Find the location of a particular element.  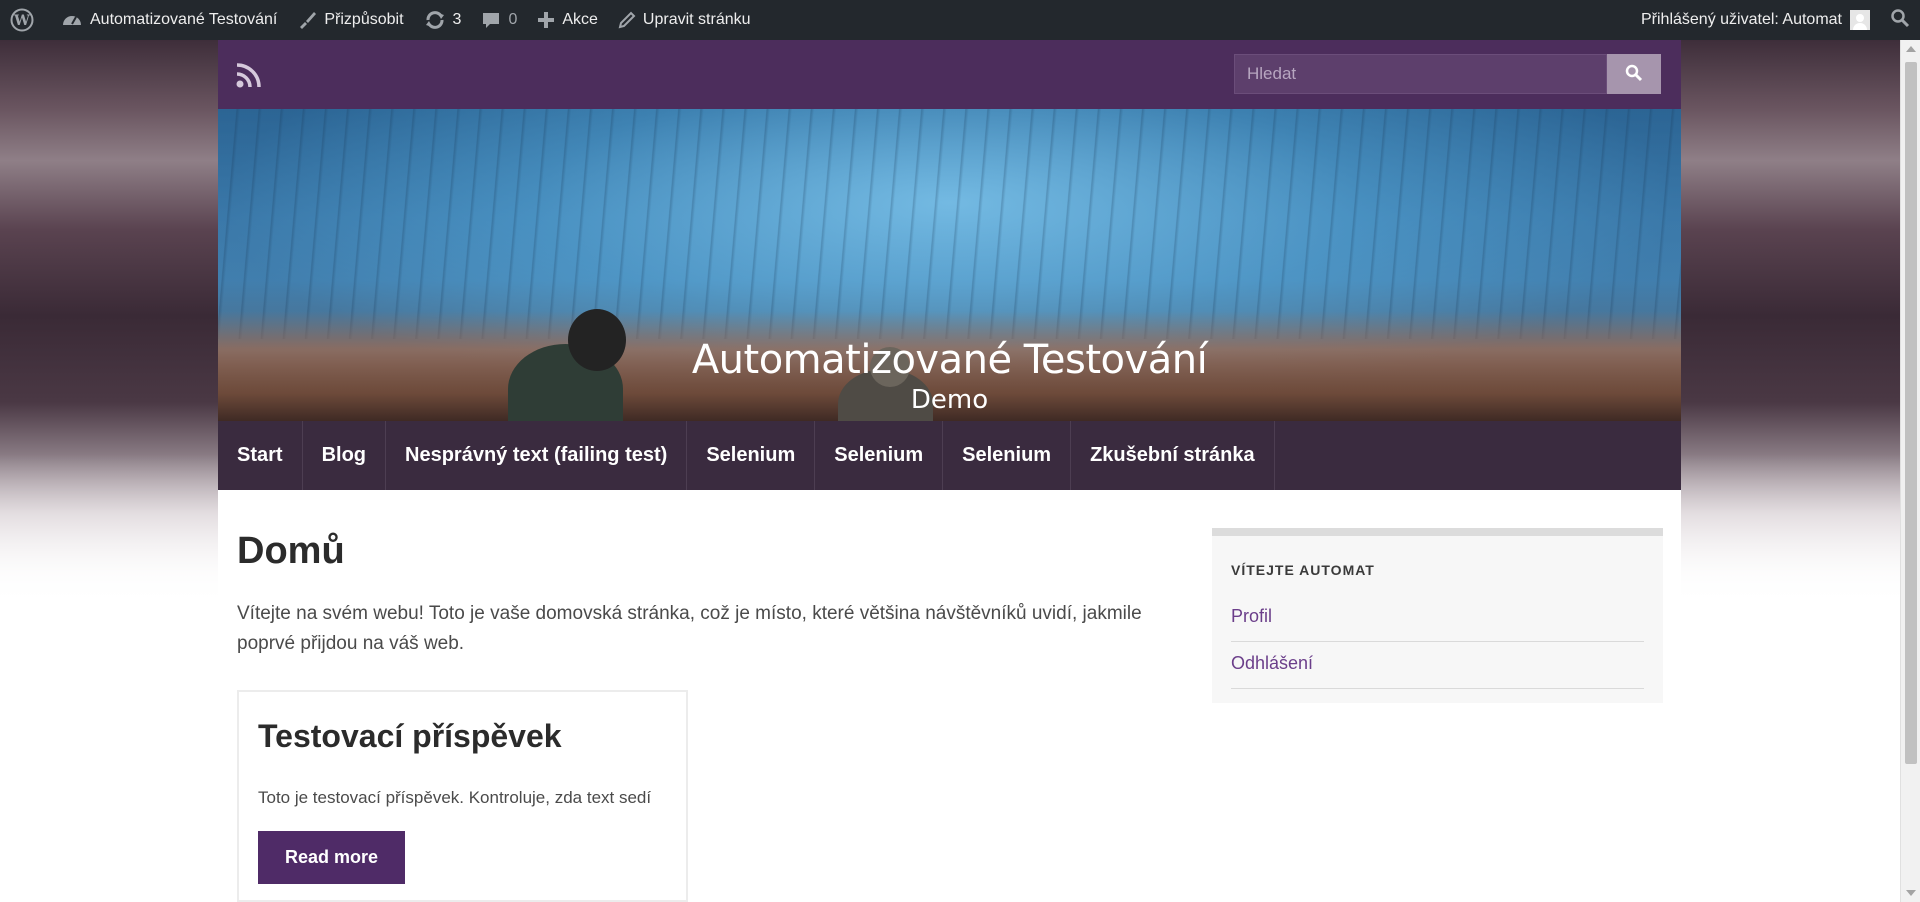

new-content-menu: Akce is located at coordinates (567, 20).